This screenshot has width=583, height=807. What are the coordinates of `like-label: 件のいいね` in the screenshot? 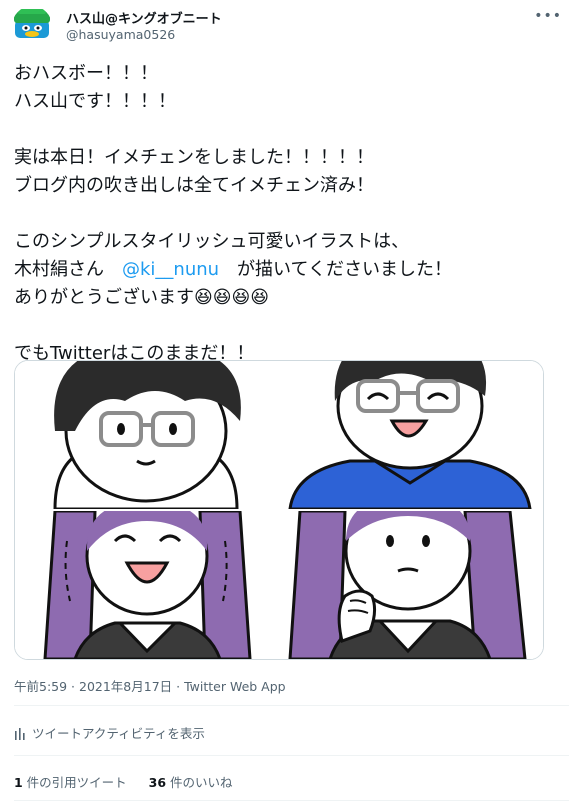 It's located at (199, 782).